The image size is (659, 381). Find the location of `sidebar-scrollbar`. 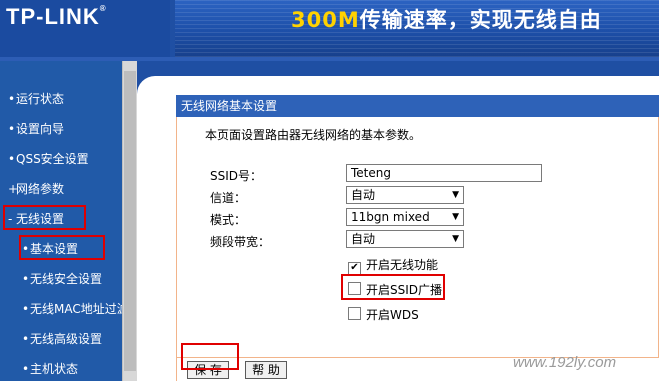

sidebar-scrollbar is located at coordinates (129, 221).